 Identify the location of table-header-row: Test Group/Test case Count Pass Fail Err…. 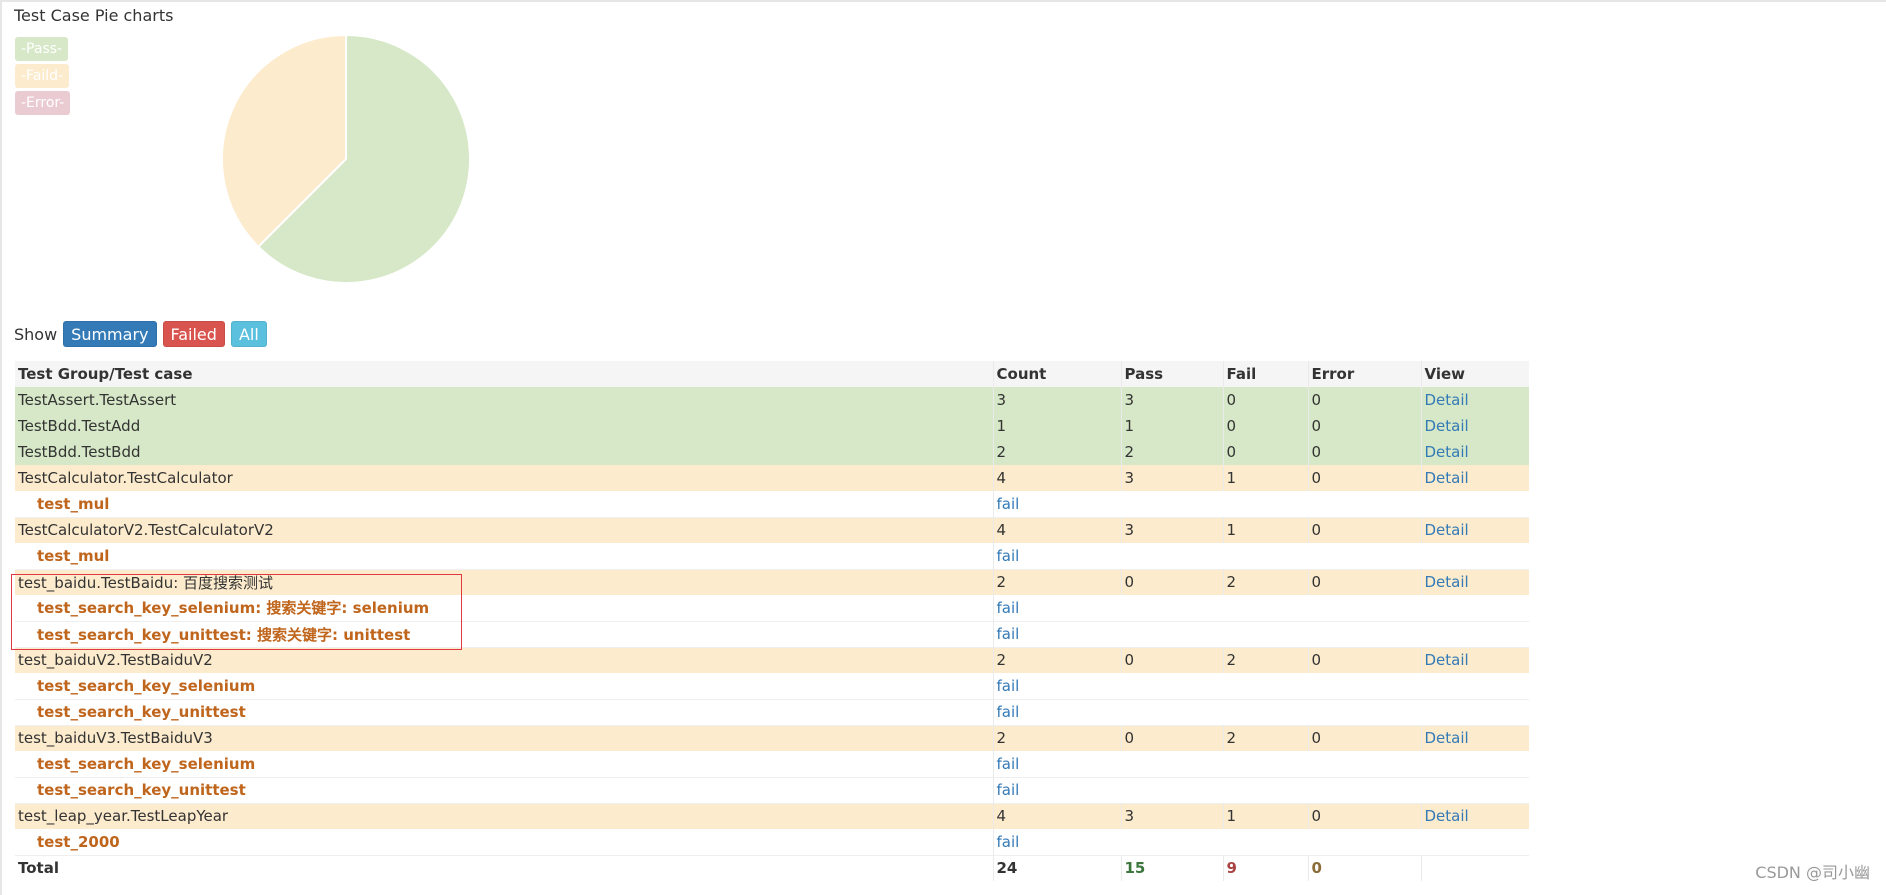
(772, 374).